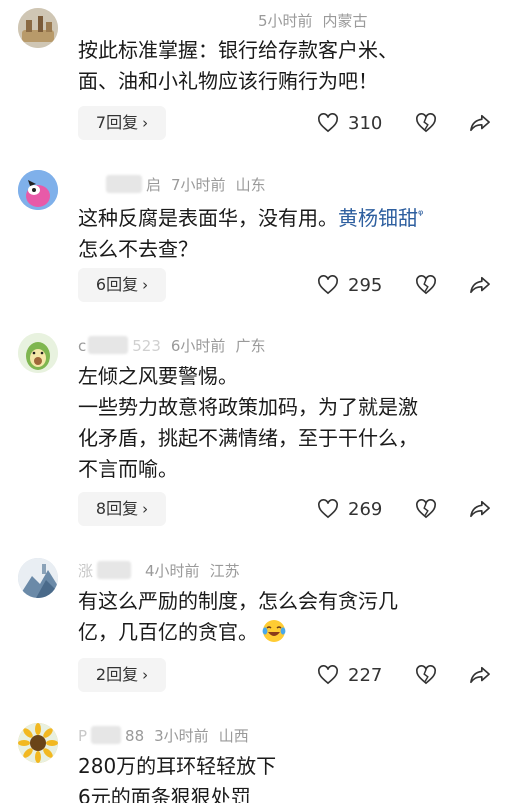 The width and height of the screenshot is (506, 803). Describe the element at coordinates (404, 123) in the screenshot. I see `comment-actions: 310` at that location.